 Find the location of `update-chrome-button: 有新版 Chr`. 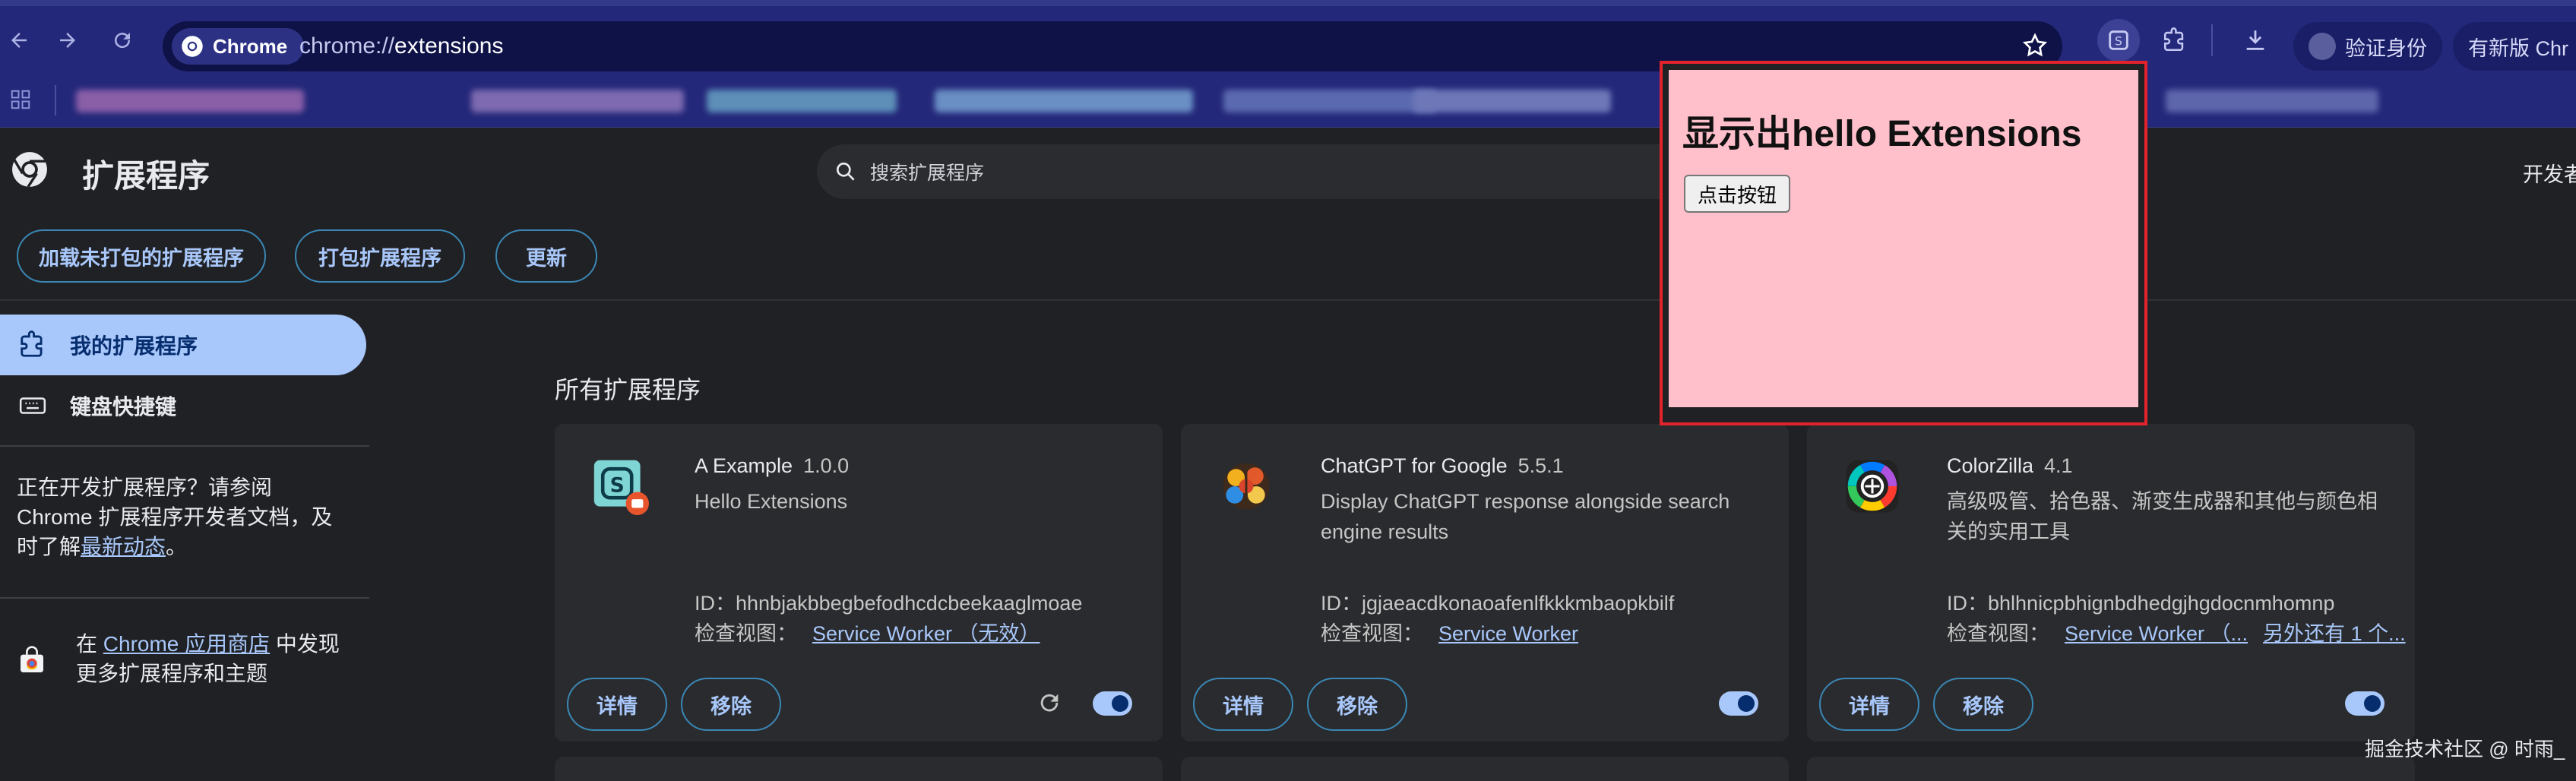

update-chrome-button: 有新版 Chr is located at coordinates (2514, 46).